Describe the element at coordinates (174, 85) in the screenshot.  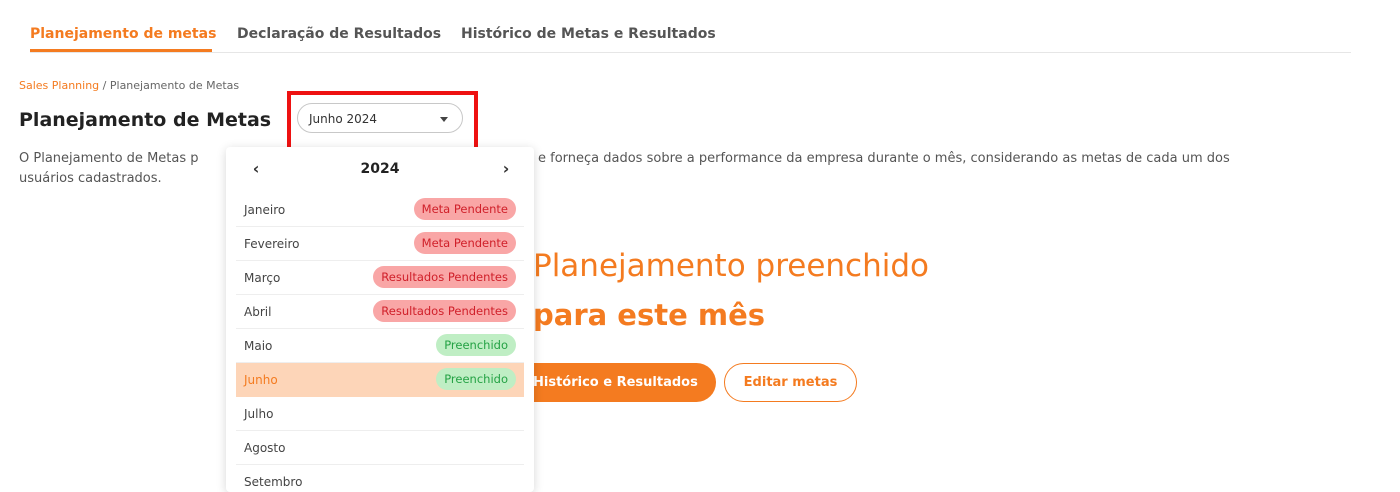
I see `breadcrumb-current: Planejamento de Metas` at that location.